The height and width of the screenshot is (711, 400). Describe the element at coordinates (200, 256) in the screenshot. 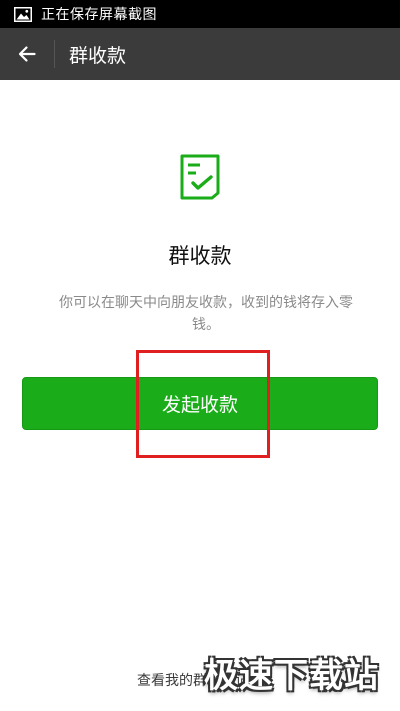

I see `section-heading: 群收款` at that location.